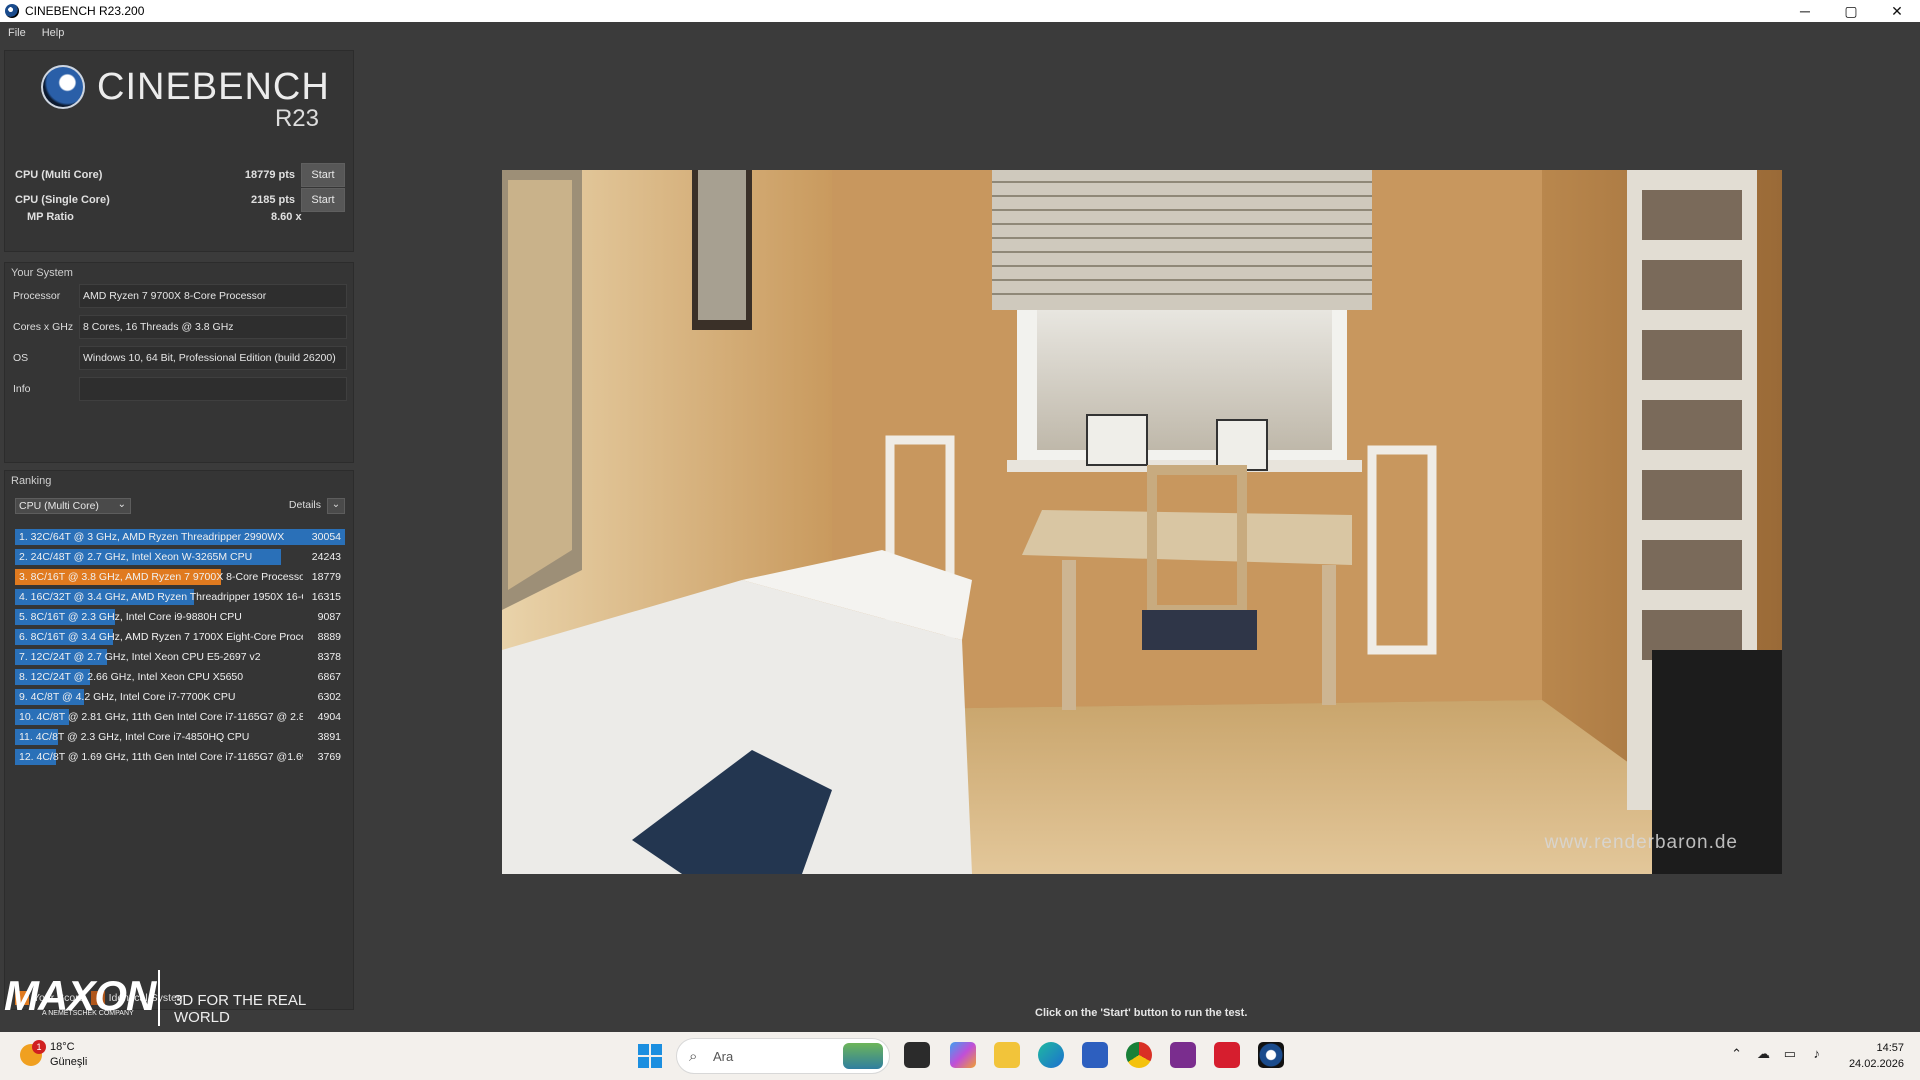 This screenshot has width=1920, height=1080. What do you see at coordinates (1736, 1054) in the screenshot?
I see `chevron-up-icon: ⌃` at bounding box center [1736, 1054].